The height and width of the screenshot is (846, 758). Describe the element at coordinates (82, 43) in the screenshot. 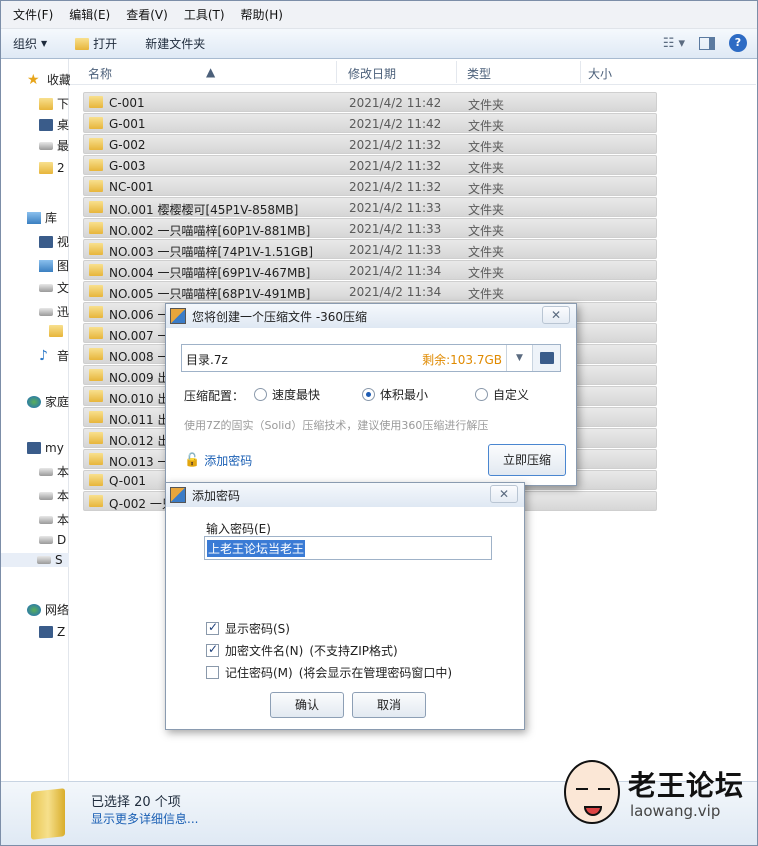

I see `open-folder-icon` at that location.